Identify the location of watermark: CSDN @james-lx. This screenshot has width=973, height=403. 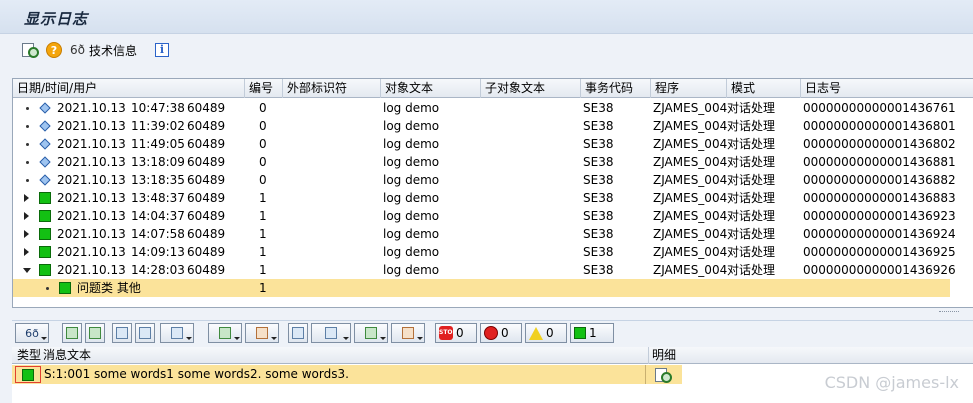
(891, 382).